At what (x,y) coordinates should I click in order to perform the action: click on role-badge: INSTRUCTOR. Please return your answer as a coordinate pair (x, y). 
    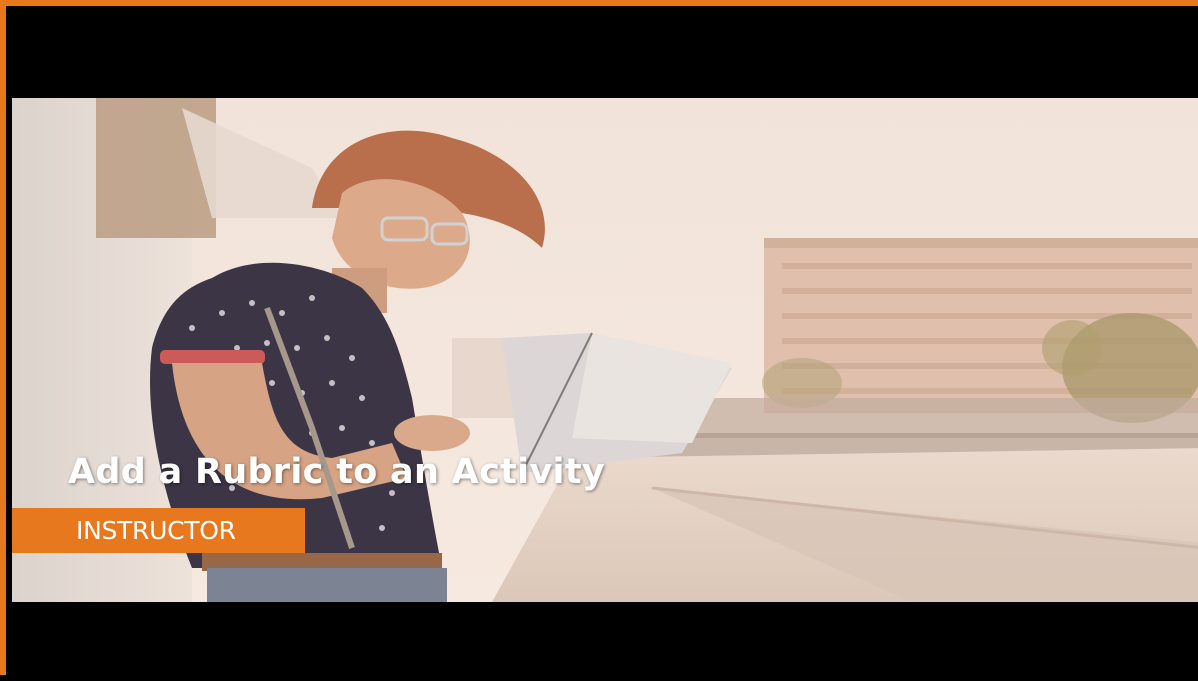
    Looking at the image, I should click on (158, 530).